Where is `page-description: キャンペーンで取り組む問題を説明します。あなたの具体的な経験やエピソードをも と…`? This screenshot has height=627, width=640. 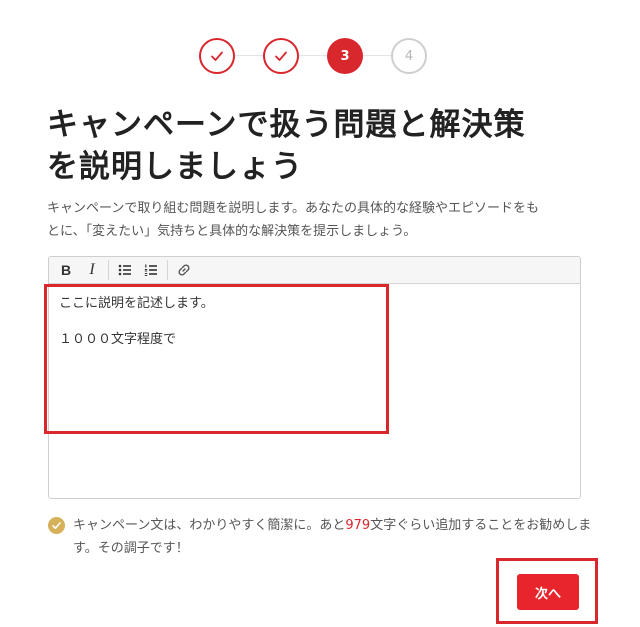 page-description: キャンペーンで取り組む問題を説明します。あなたの具体的な経験やエピソードをも と… is located at coordinates (317, 220).